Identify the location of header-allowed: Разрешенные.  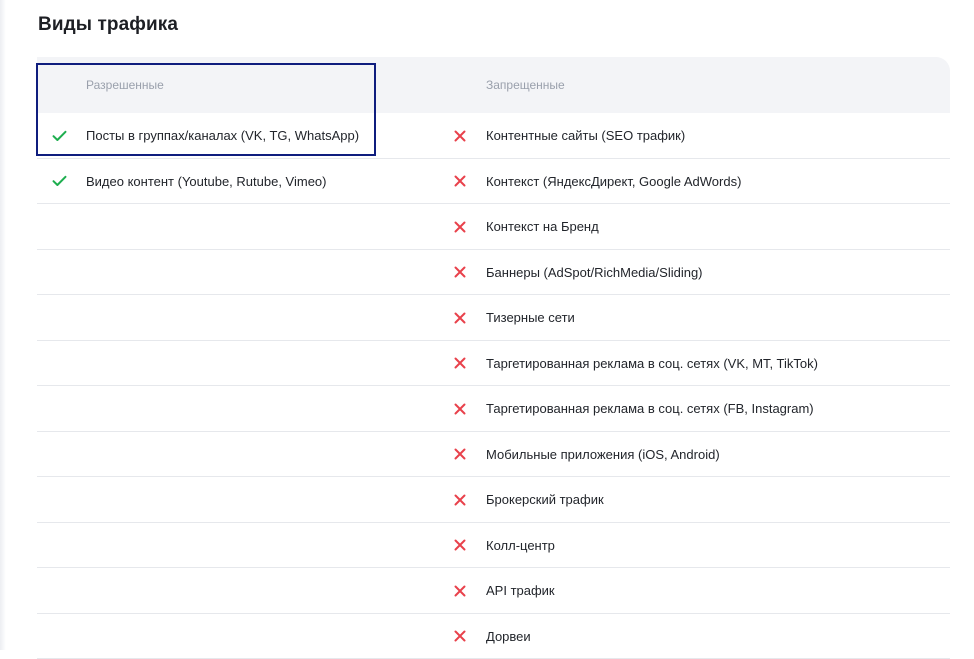
(125, 85).